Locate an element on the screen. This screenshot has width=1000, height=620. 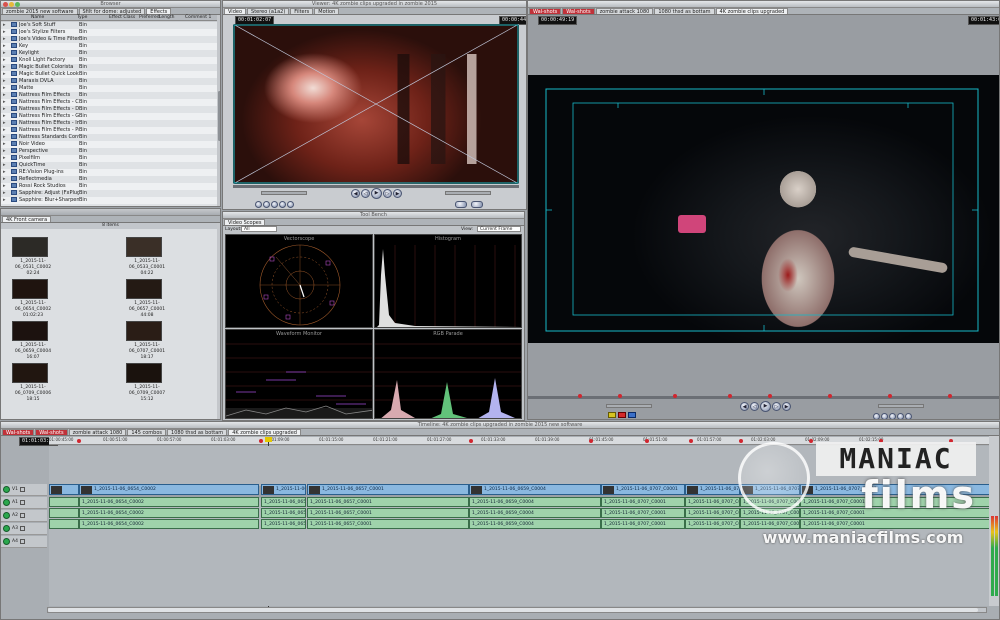
track-header: A1 is located at coordinates (24, 503).